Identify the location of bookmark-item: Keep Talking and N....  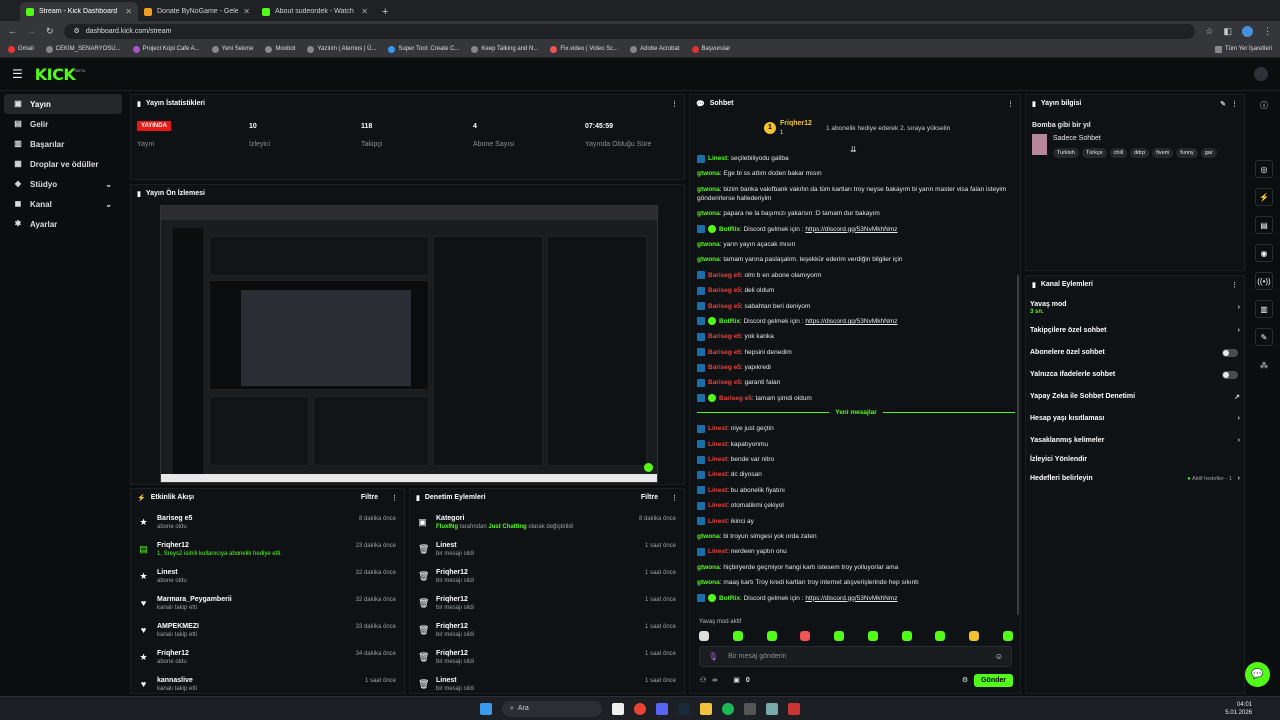
(504, 49).